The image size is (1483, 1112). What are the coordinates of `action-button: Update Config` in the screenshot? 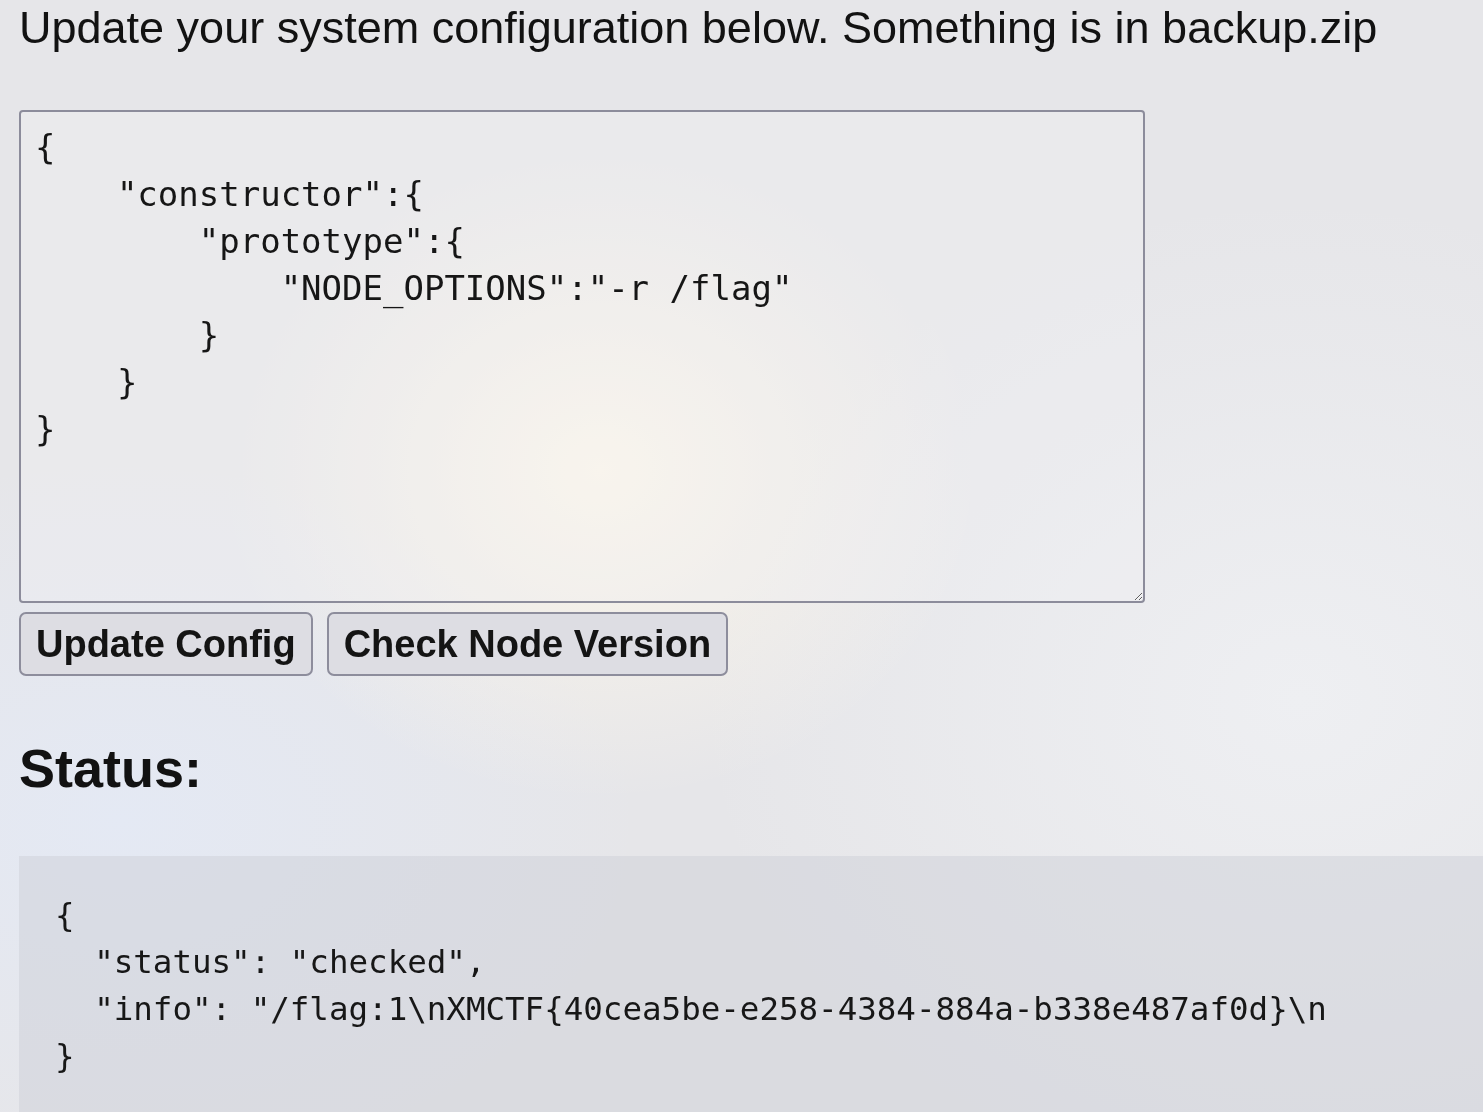 It's located at (166, 644).